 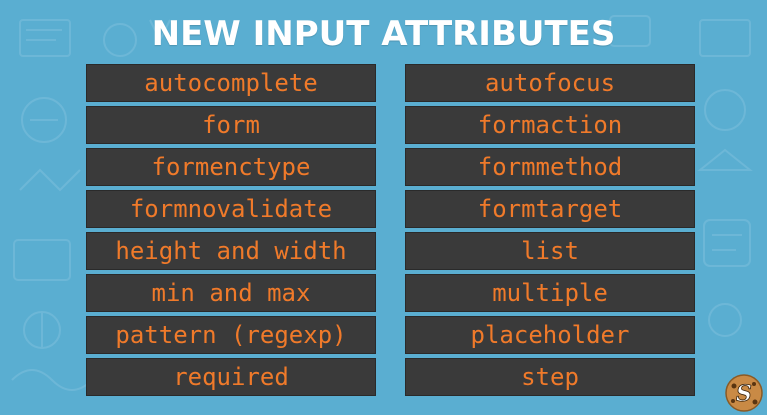 I want to click on slide-title: NEW INPUT ATTRIBUTES, so click(x=383, y=34).